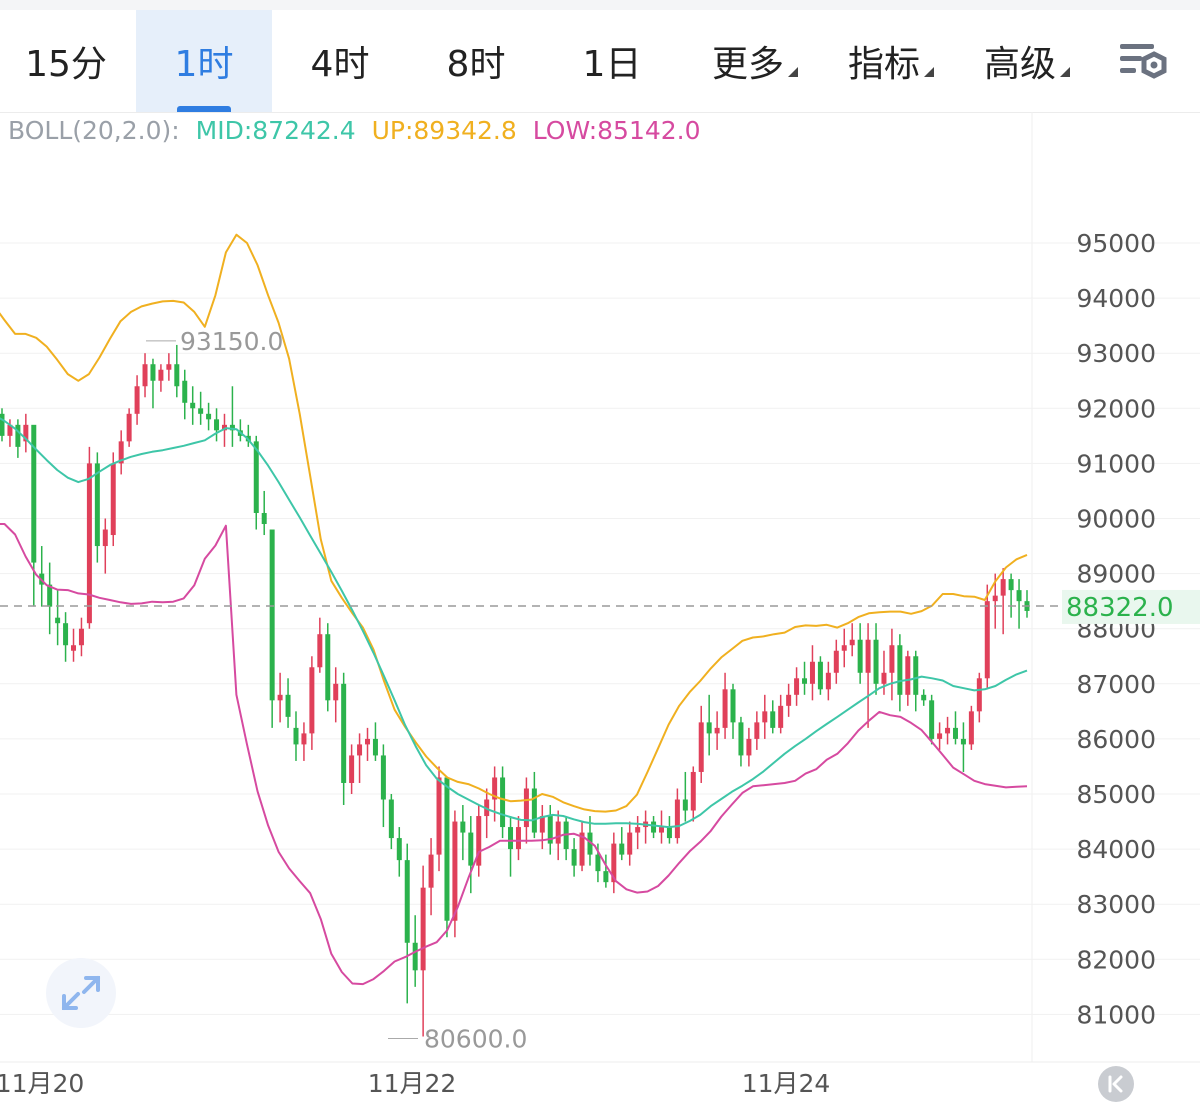 This screenshot has width=1200, height=1106. I want to click on y-tick-label: 95000, so click(1116, 243).